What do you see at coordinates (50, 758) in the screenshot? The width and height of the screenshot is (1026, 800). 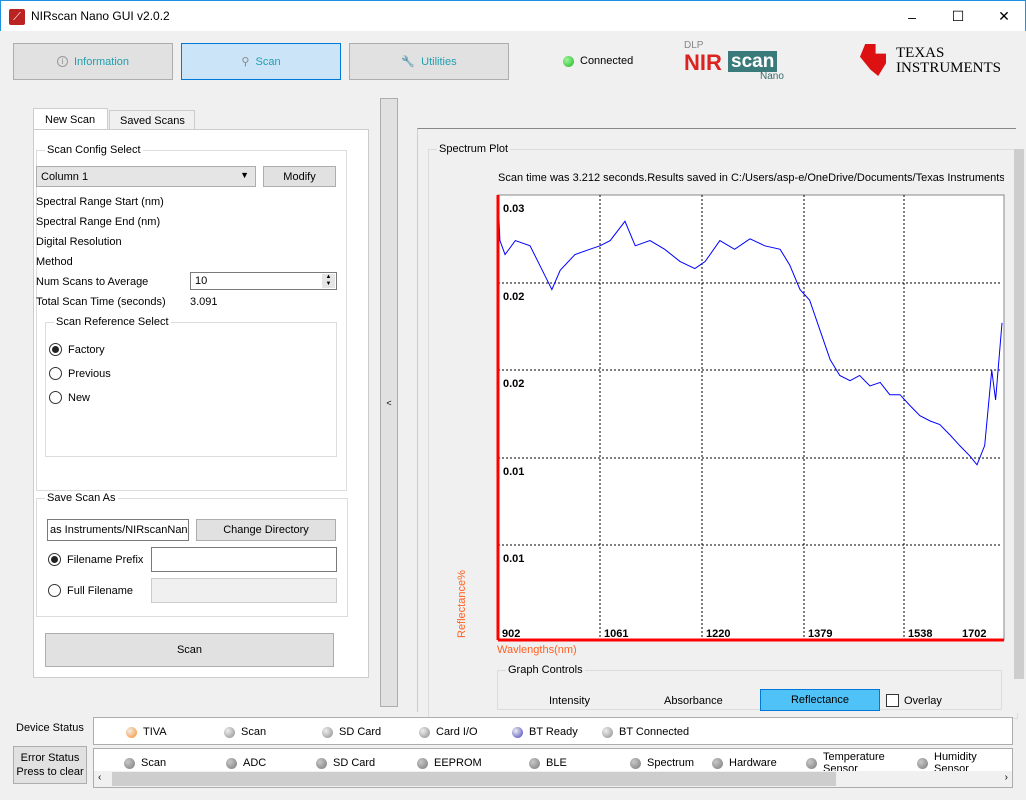 I see `error-status-line1: Error Status` at bounding box center [50, 758].